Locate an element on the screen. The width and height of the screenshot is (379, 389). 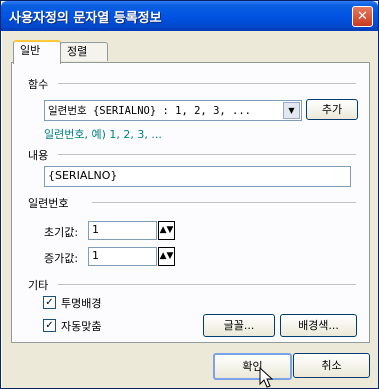
initial-value-text: 1 is located at coordinates (95, 229).